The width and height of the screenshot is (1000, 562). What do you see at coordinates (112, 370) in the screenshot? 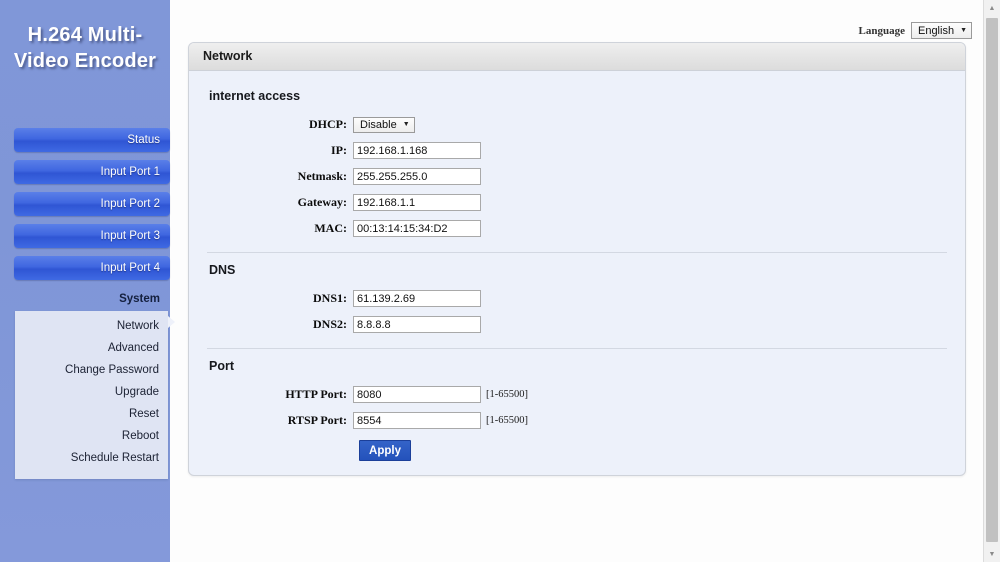
I see `sidebar-subitem-label: Change Password` at bounding box center [112, 370].